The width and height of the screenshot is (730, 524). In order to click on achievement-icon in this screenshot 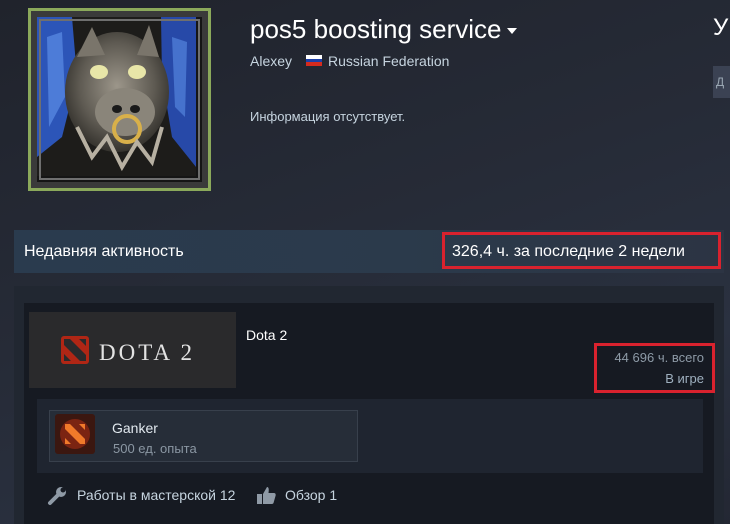, I will do `click(75, 434)`.